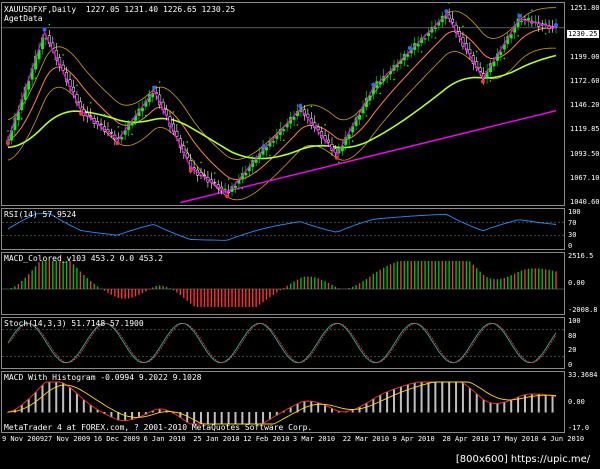 This screenshot has height=469, width=600. I want to click on stoch-axis-label: 0, so click(570, 365).